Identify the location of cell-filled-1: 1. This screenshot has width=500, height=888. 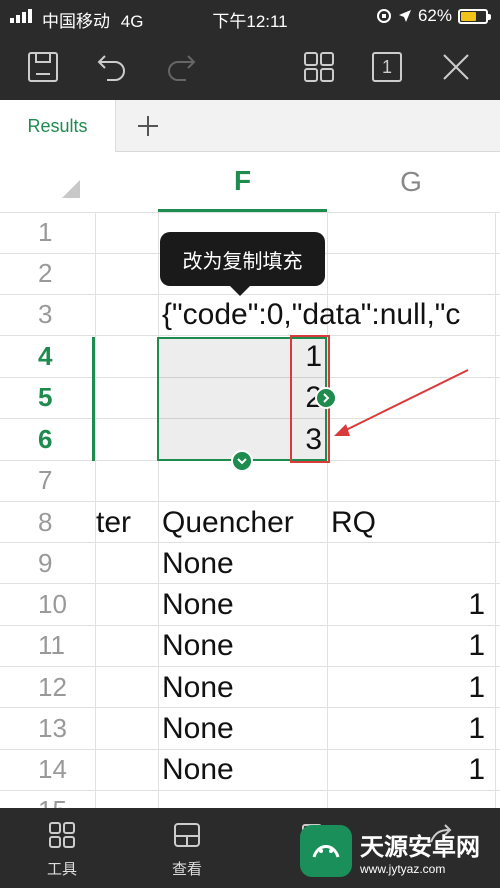
(310, 356).